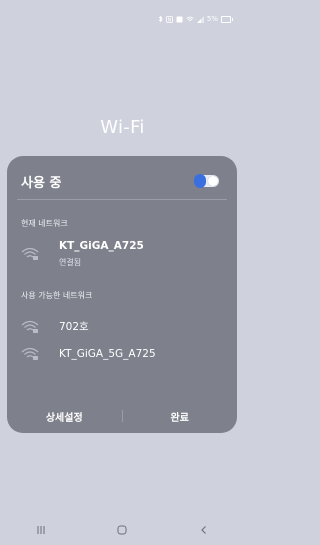  I want to click on panel-footer: 상세설정 완료, so click(122, 416).